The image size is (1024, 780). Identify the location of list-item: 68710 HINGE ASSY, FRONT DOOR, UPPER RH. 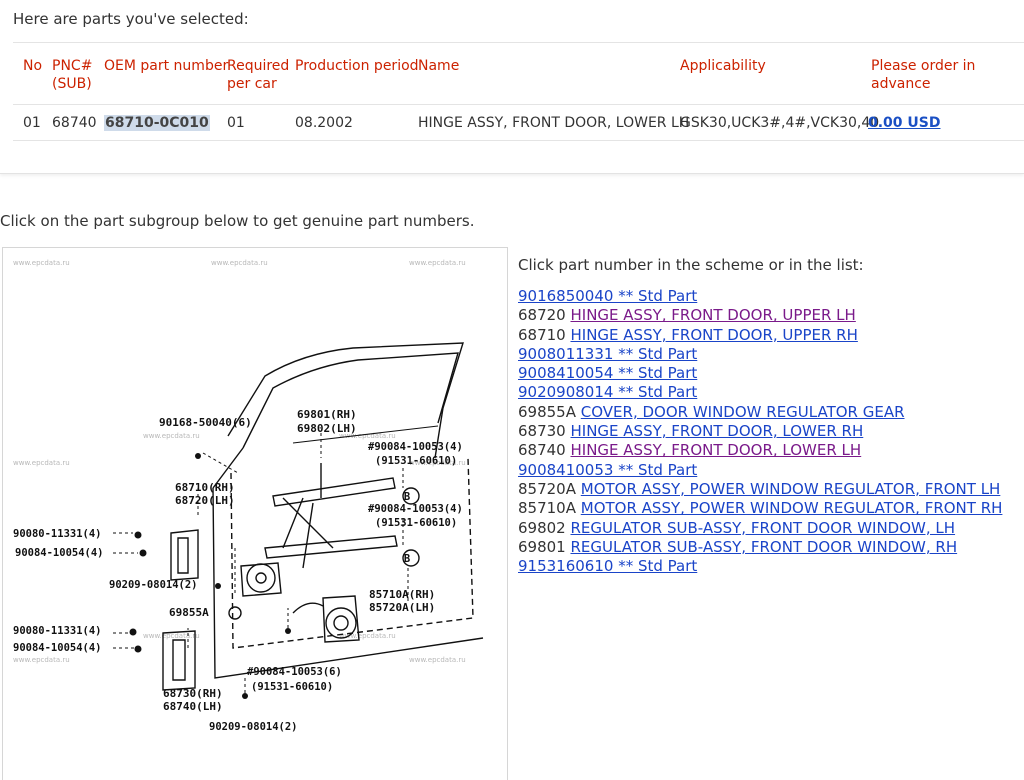
(760, 335).